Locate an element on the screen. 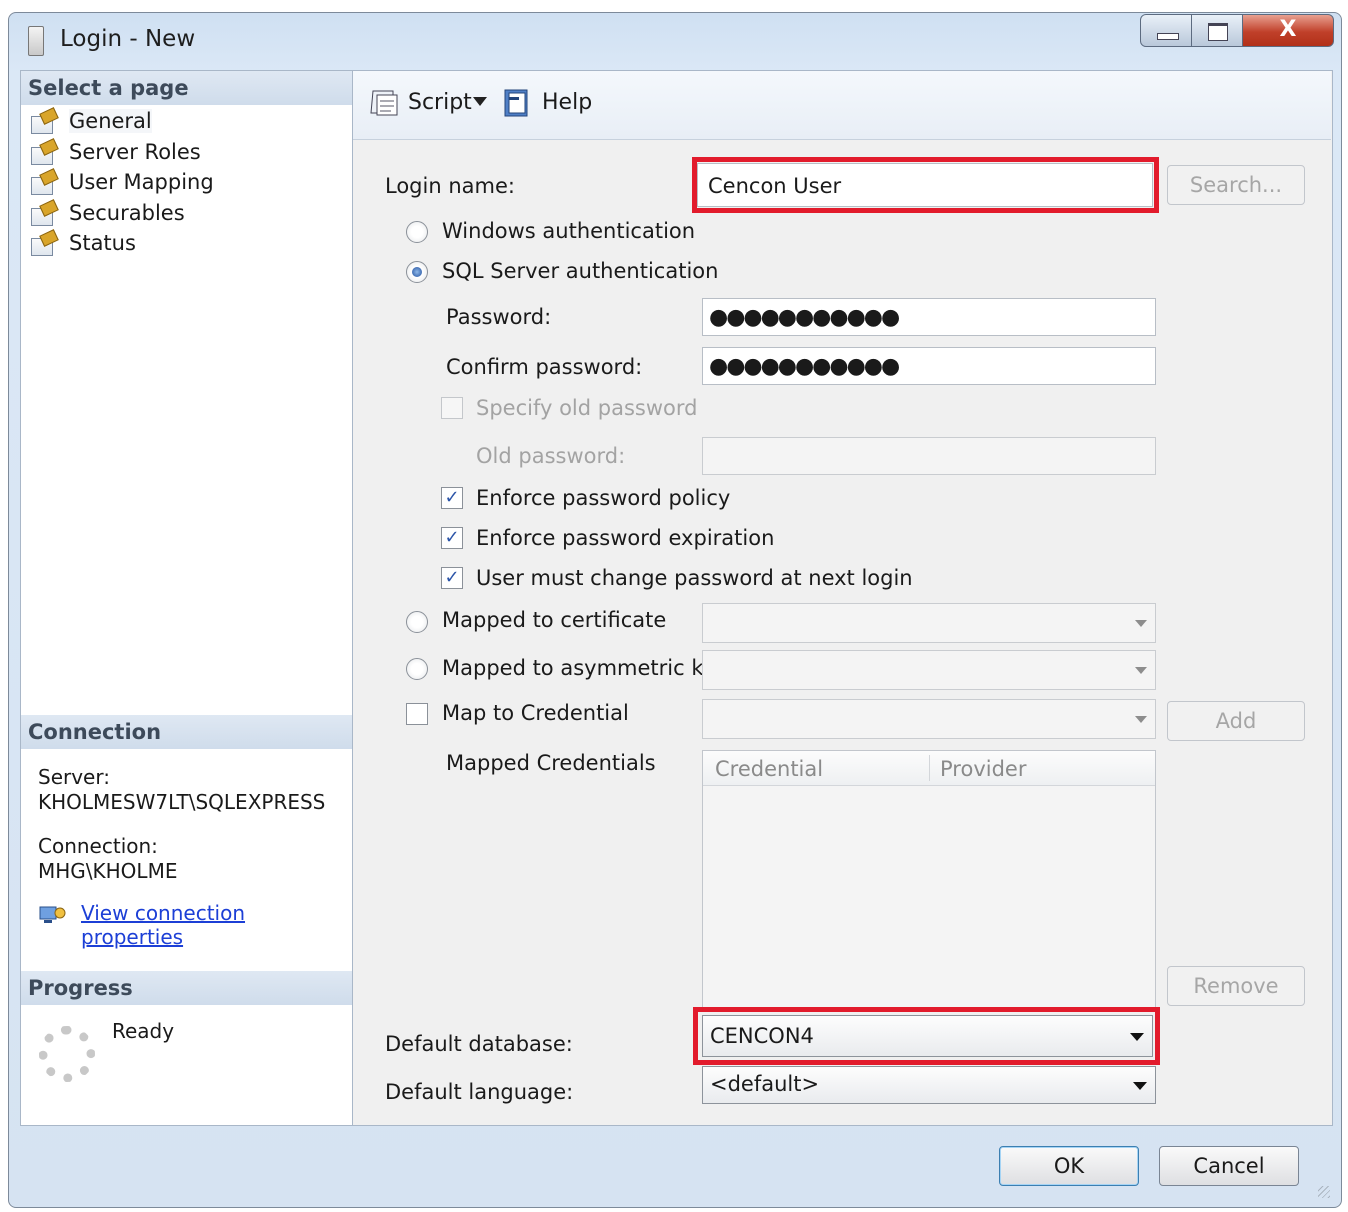 The image size is (1348, 1212). resize-grip-icon is located at coordinates (1324, 1192).